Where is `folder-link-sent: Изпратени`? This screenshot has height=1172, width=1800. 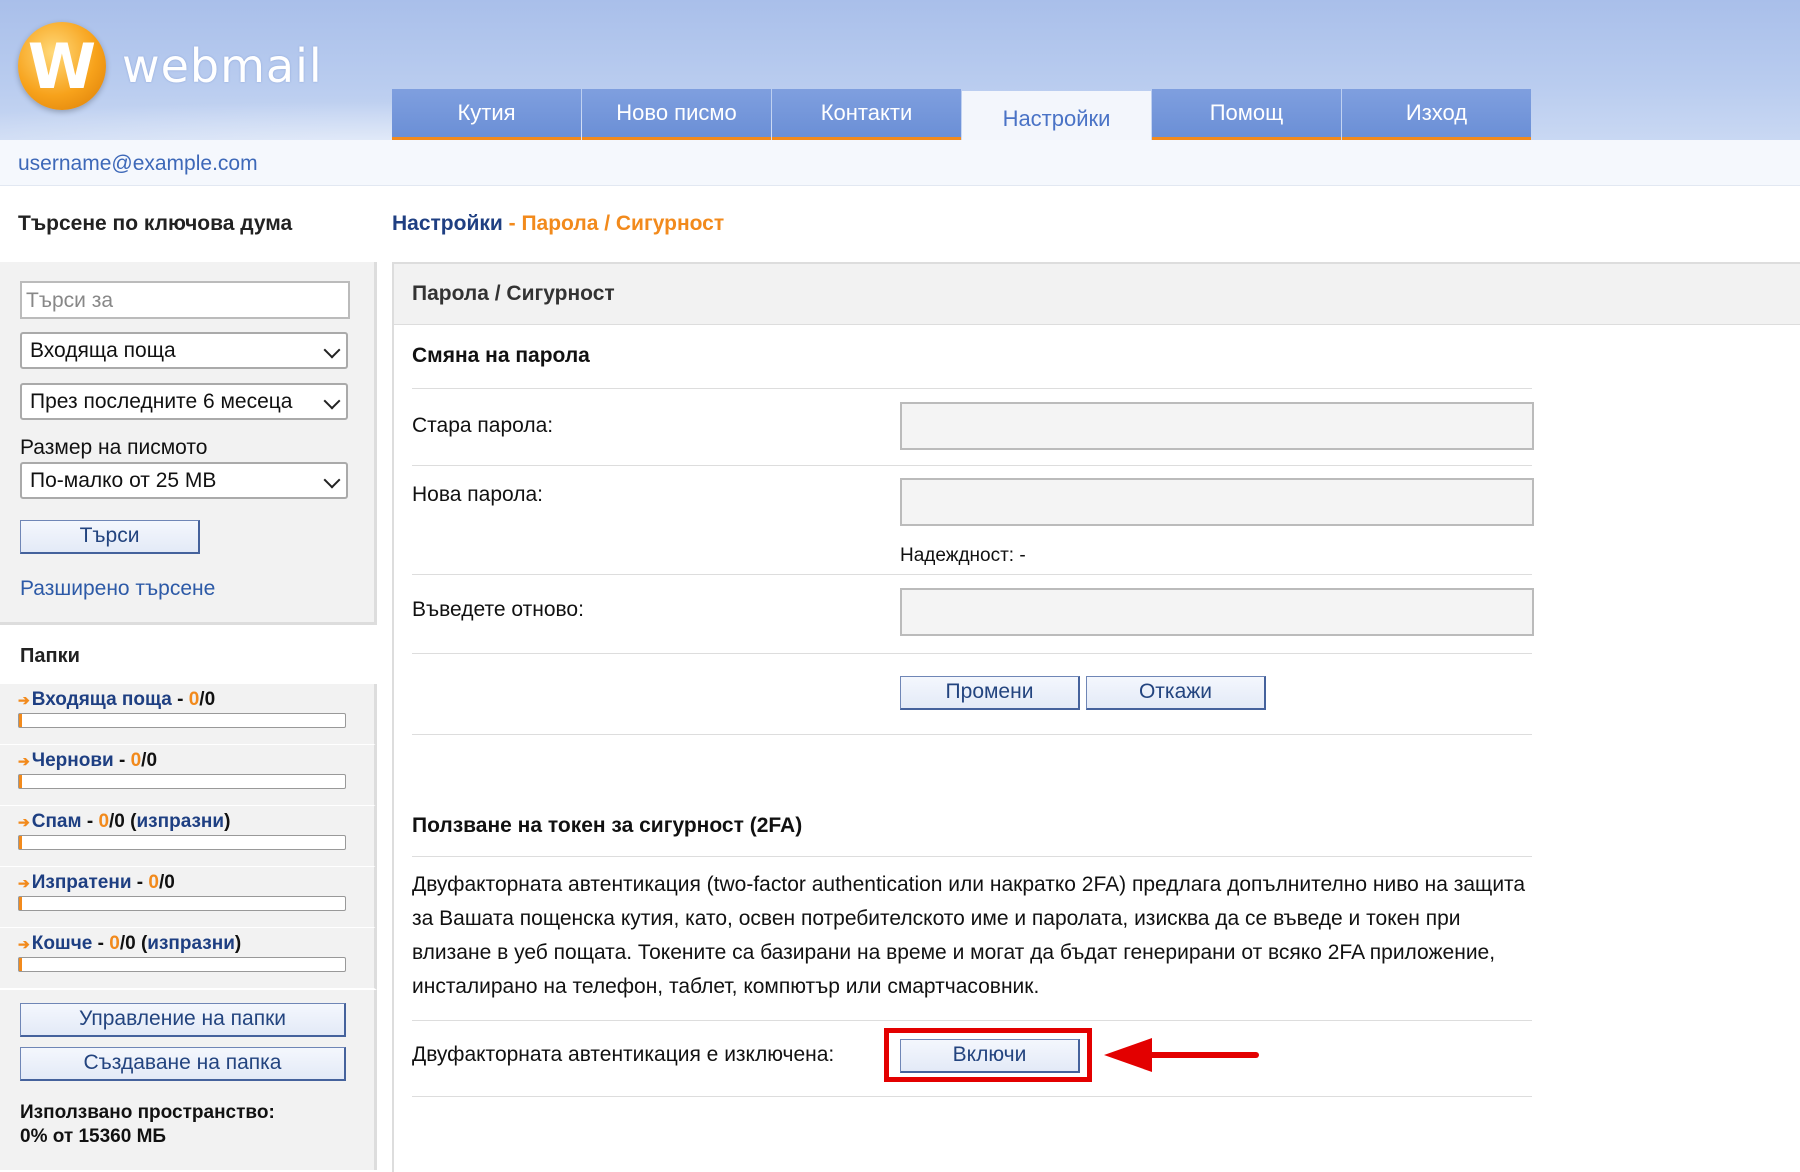
folder-link-sent: Изпратени is located at coordinates (82, 882).